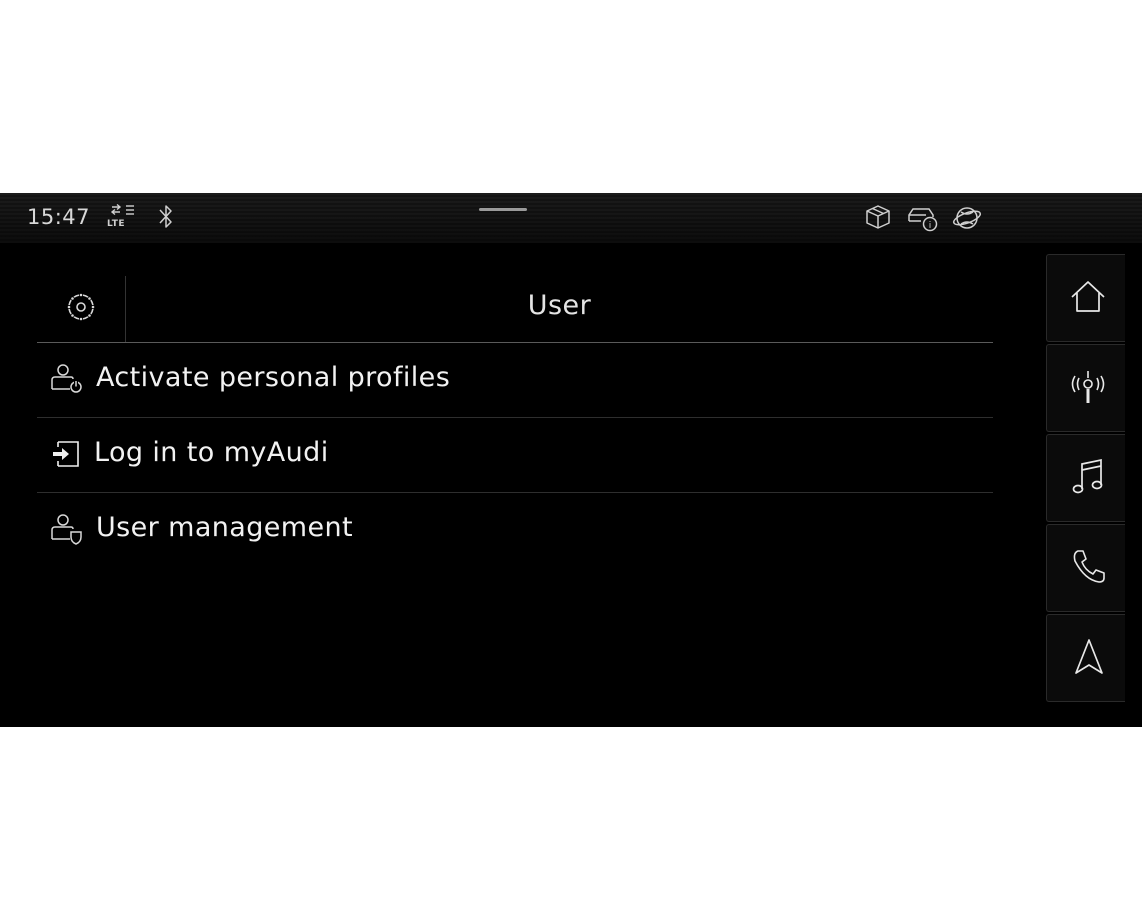 This screenshot has height=922, width=1142. Describe the element at coordinates (515, 380) in the screenshot. I see `activate-personal-profiles-item: Activate personal profiles` at that location.